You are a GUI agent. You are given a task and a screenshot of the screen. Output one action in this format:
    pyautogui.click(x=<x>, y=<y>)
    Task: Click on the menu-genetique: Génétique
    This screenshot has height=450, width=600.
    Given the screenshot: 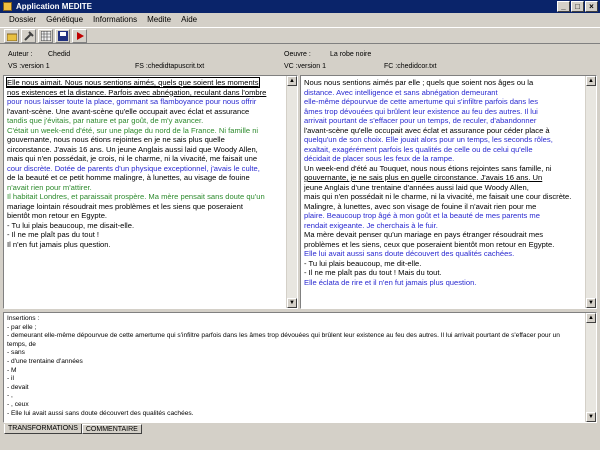 What is the action you would take?
    pyautogui.click(x=64, y=19)
    